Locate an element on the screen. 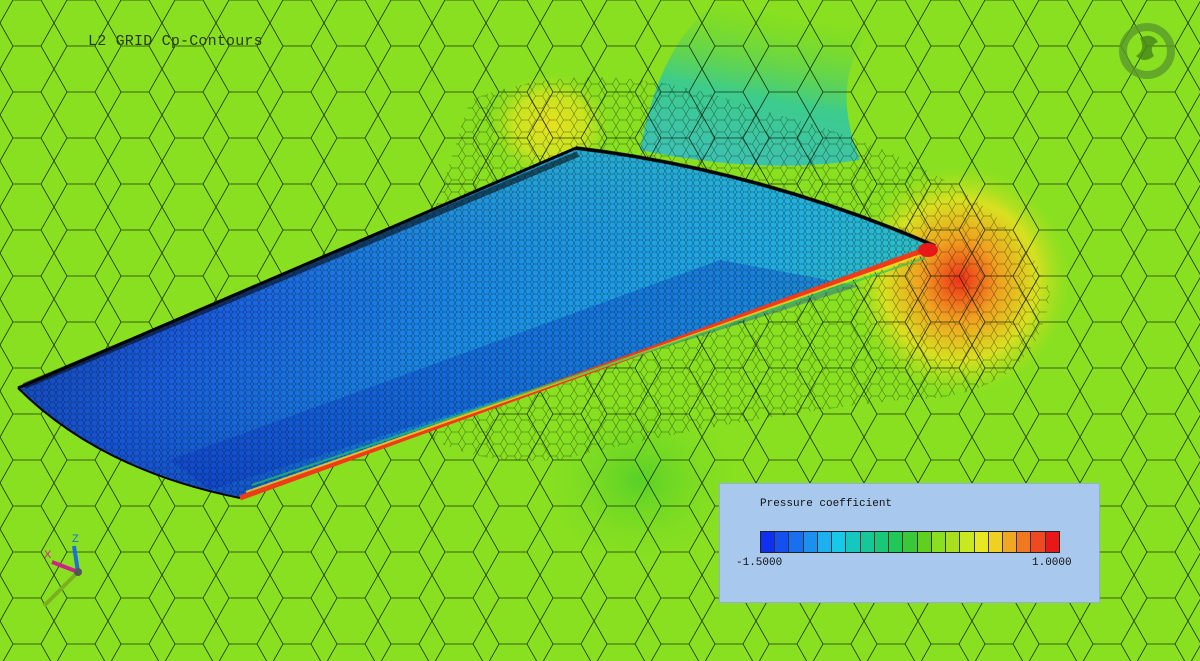 Image resolution: width=1200 pixels, height=661 pixels. legend-title: Pressure coefficient is located at coordinates (826, 504).